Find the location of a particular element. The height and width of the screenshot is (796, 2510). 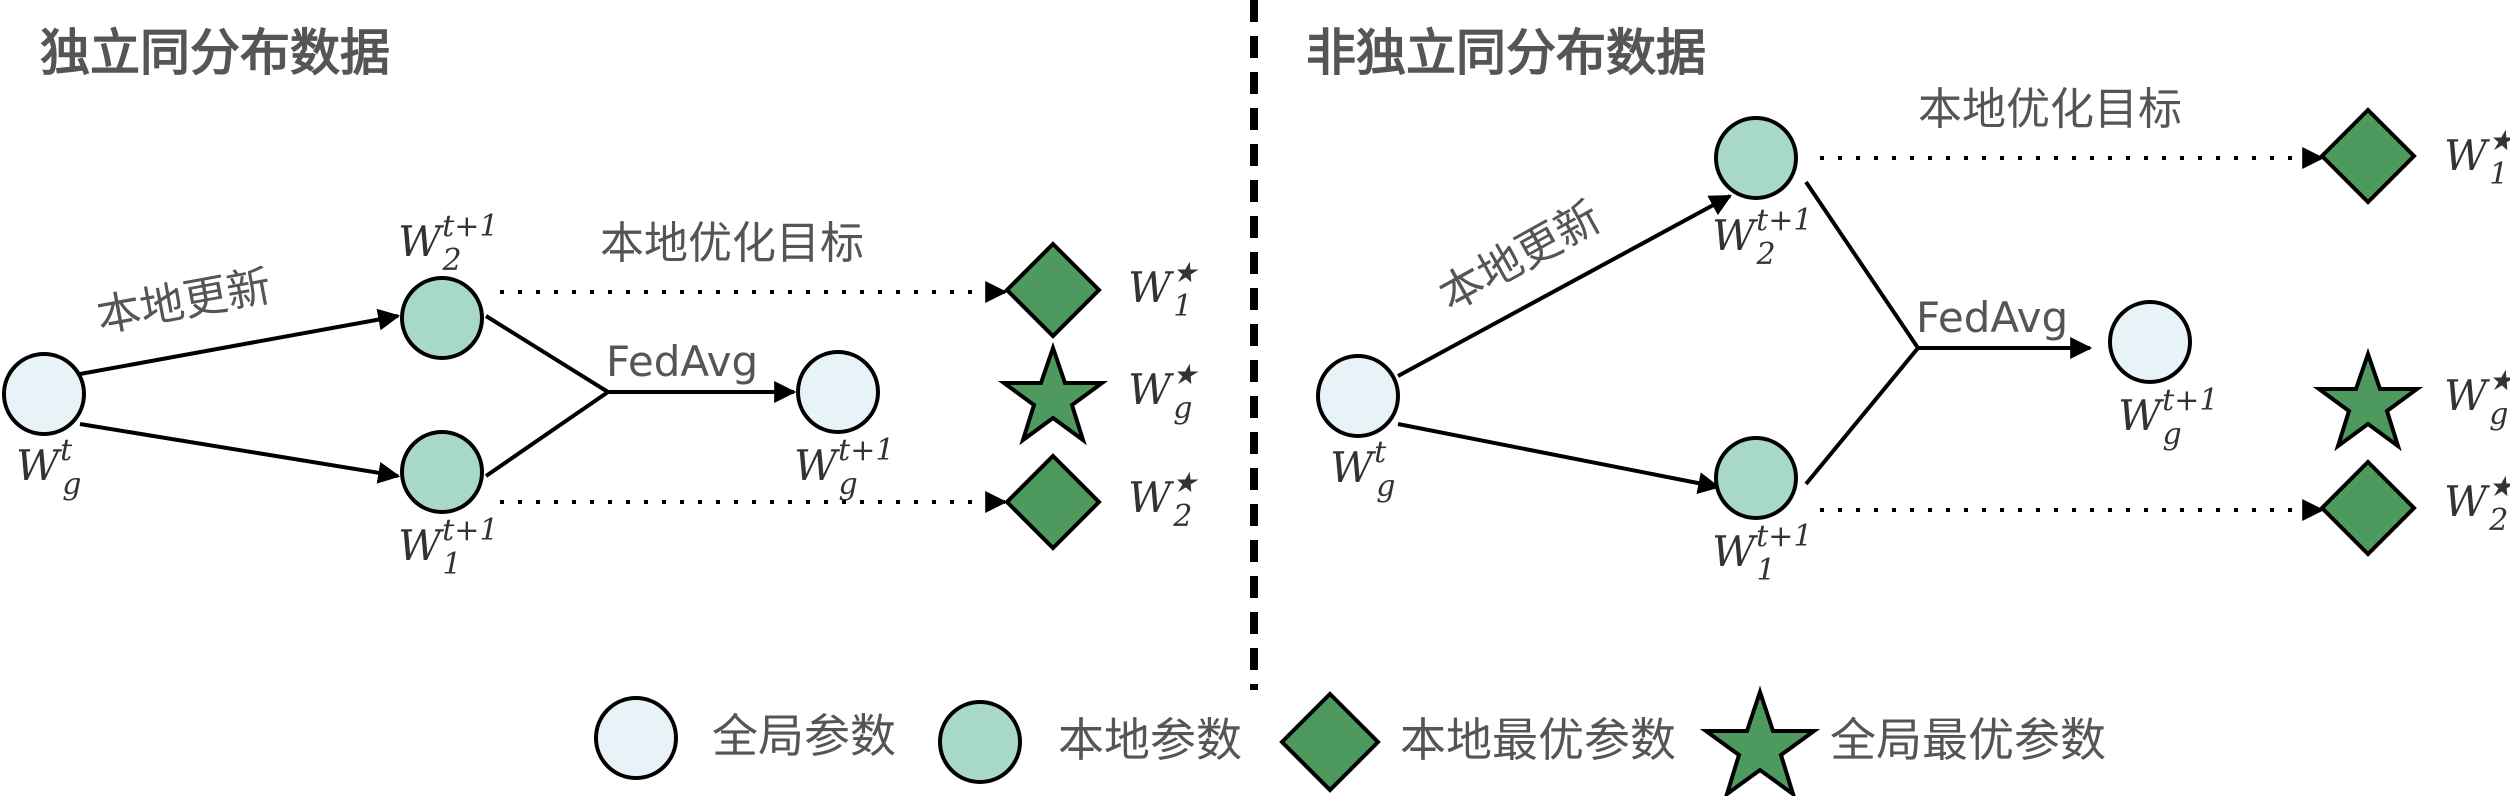

right-global-optimal-star-icon is located at coordinates (2368, 399).